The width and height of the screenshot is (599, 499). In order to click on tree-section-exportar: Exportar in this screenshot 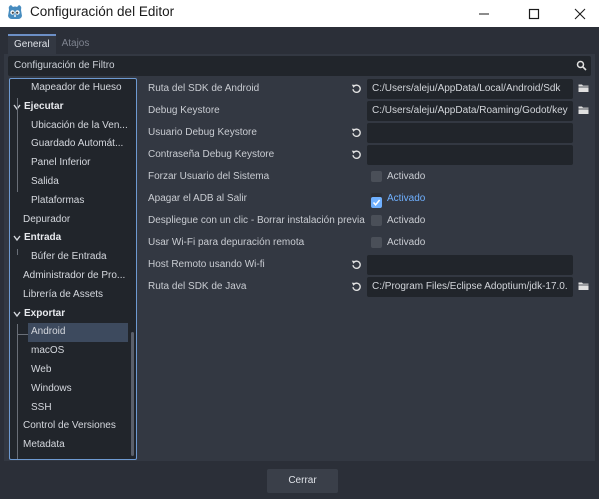, I will do `click(73, 314)`.